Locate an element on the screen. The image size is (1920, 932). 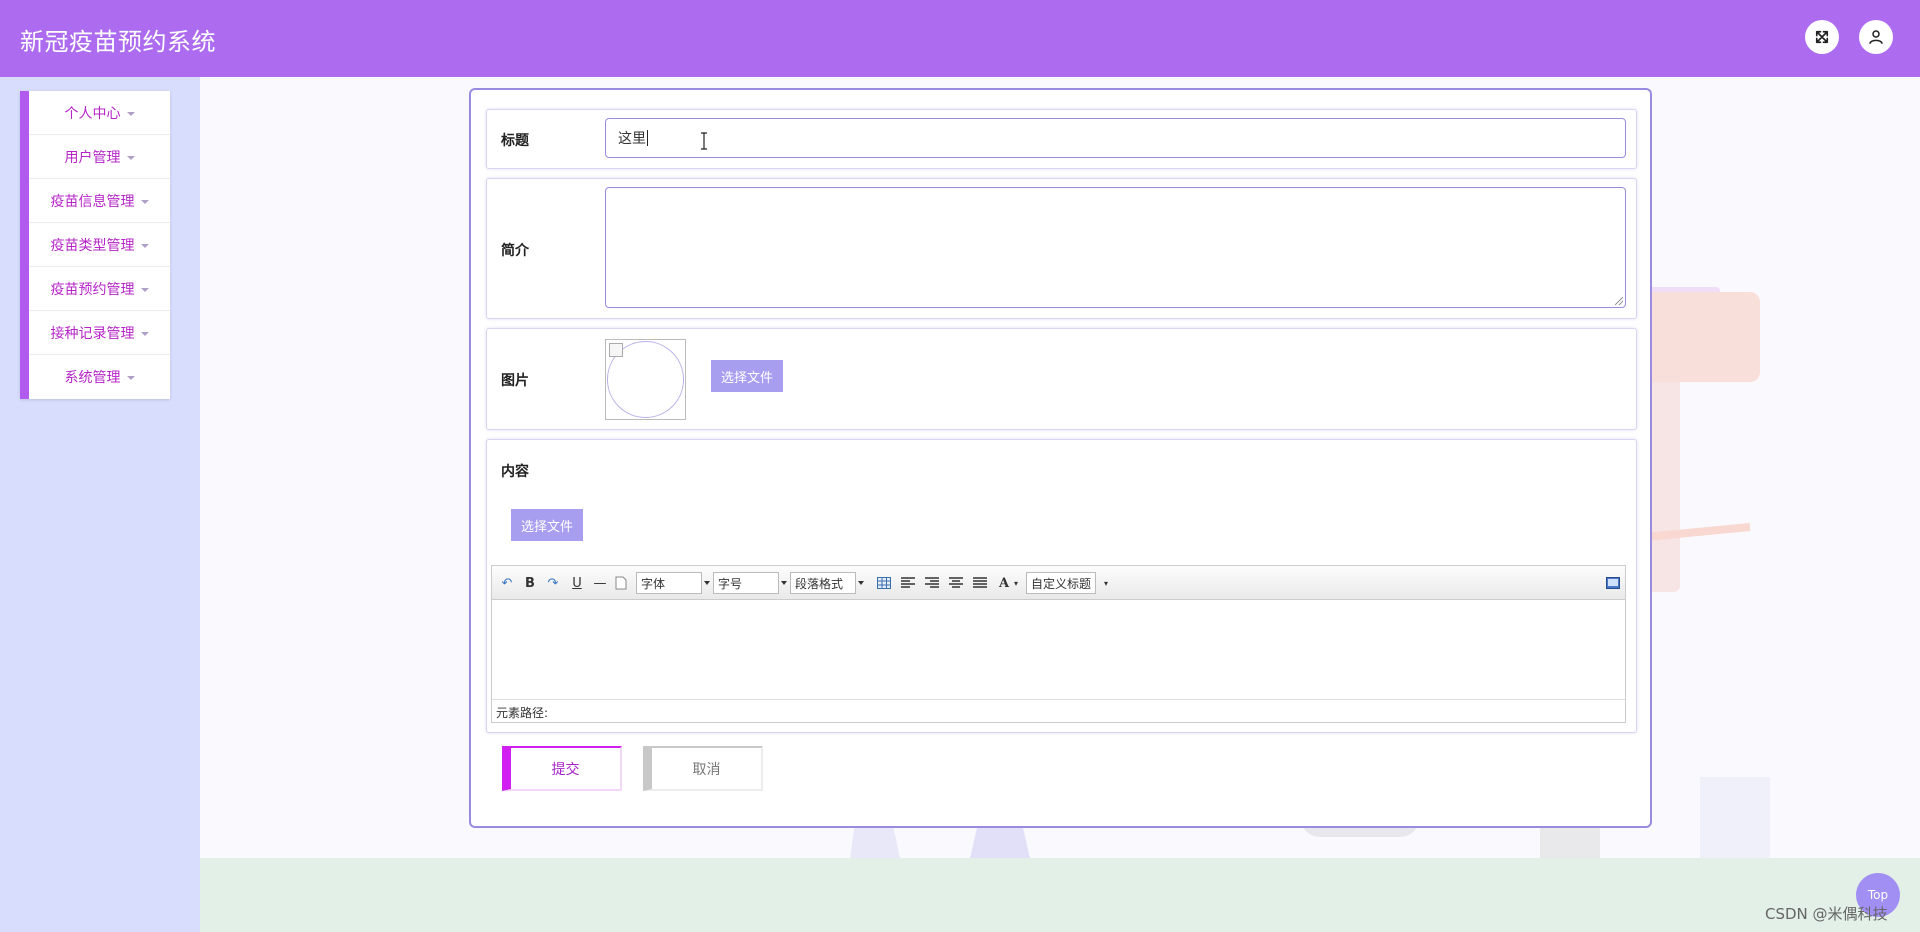
app-title: 新冠疫苗预约系统 is located at coordinates (118, 42).